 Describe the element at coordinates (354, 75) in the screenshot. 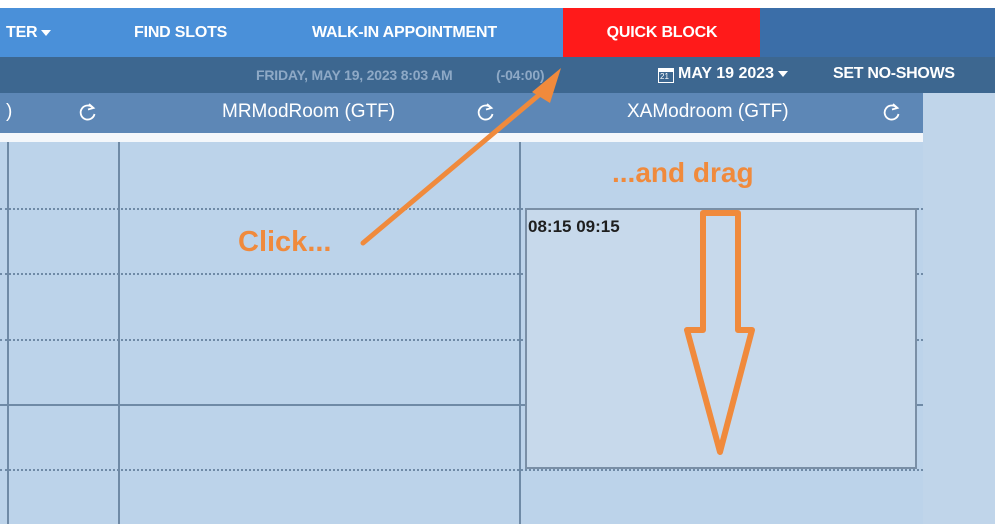

I see `current-datetime-text: FRIDAY, MAY 19, 2023 8:03 AM` at that location.